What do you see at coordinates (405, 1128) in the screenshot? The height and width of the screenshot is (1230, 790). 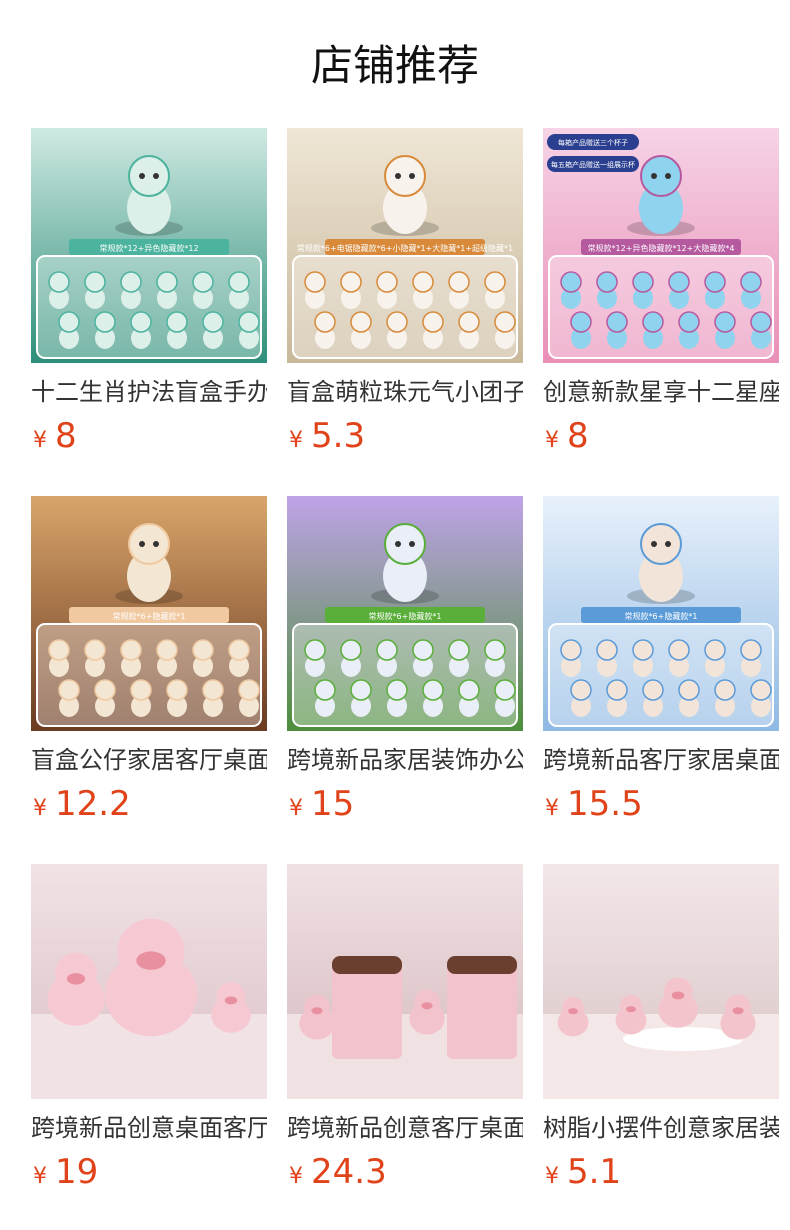 I see `product-name: 跨境新品创意客厅桌面` at bounding box center [405, 1128].